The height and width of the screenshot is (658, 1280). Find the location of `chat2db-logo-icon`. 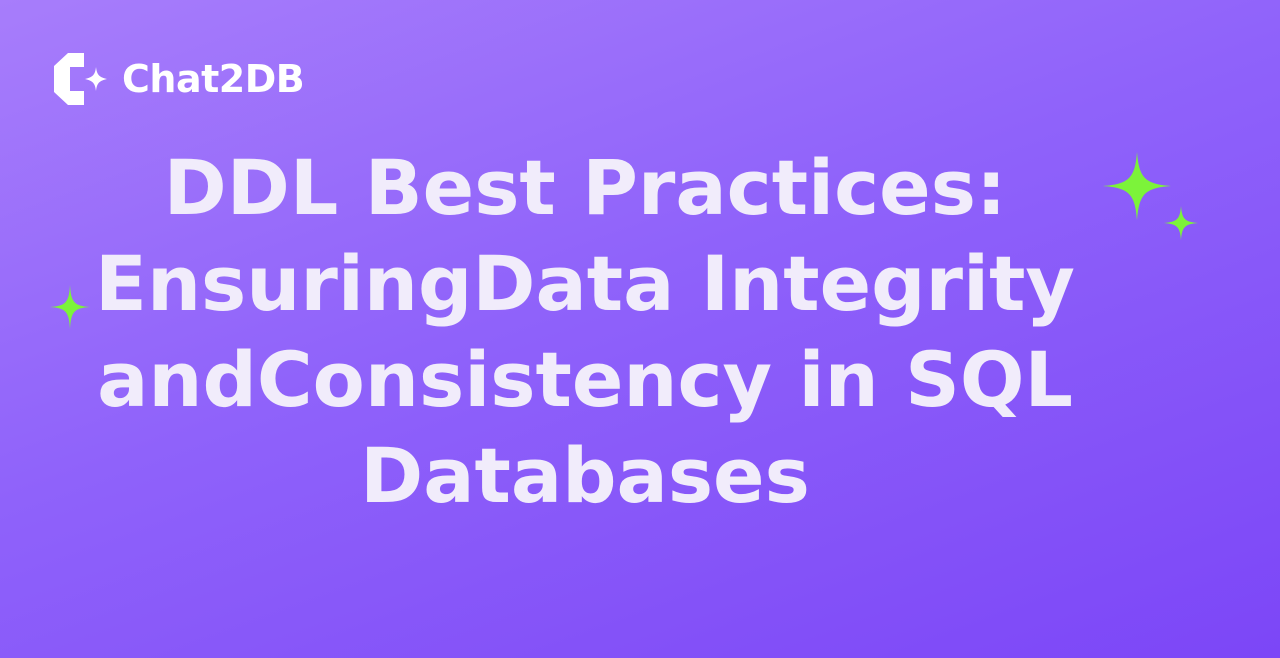

chat2db-logo-icon is located at coordinates (79, 79).